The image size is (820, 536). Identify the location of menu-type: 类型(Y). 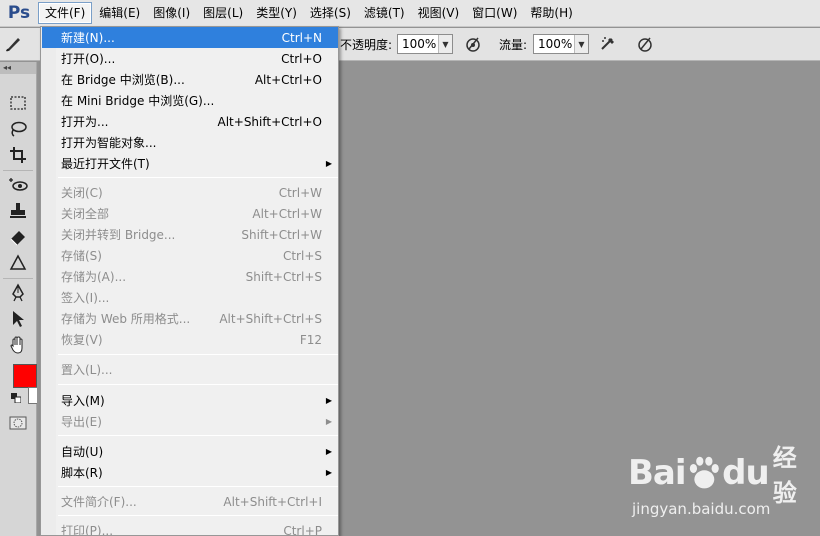
(276, 13).